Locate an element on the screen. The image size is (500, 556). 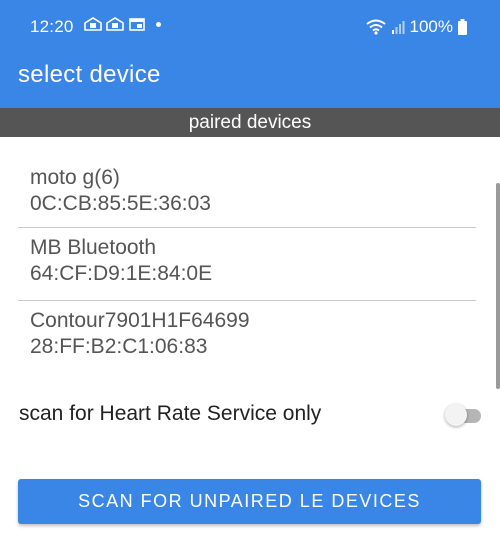
heart-rate-filter-toggle is located at coordinates (463, 415).